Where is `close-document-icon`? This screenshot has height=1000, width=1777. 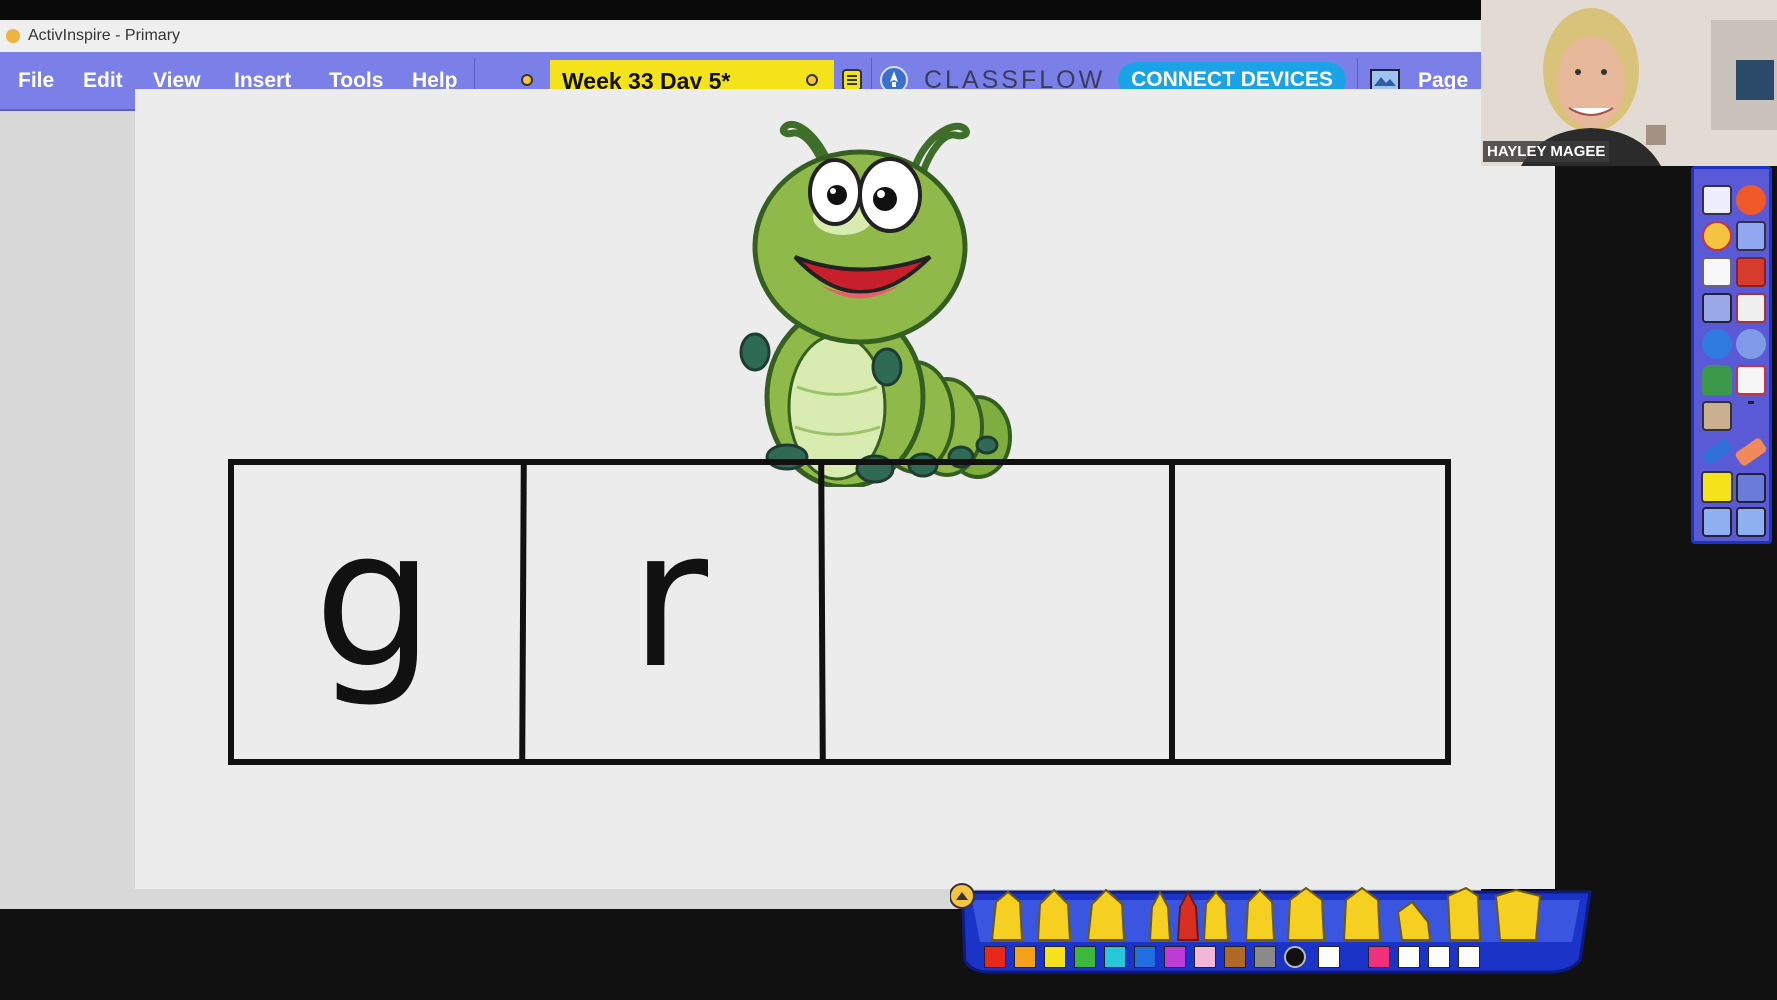 close-document-icon is located at coordinates (812, 80).